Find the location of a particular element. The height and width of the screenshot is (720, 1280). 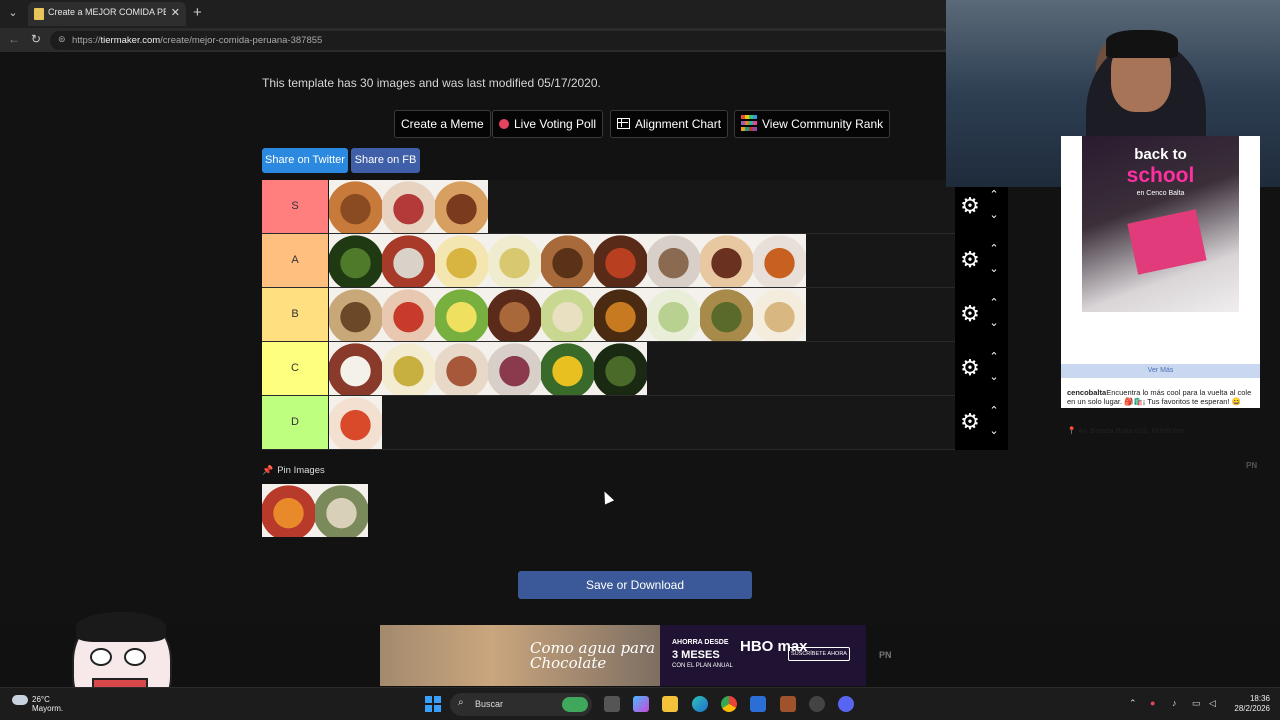

new-tab-button: + is located at coordinates (197, 12).